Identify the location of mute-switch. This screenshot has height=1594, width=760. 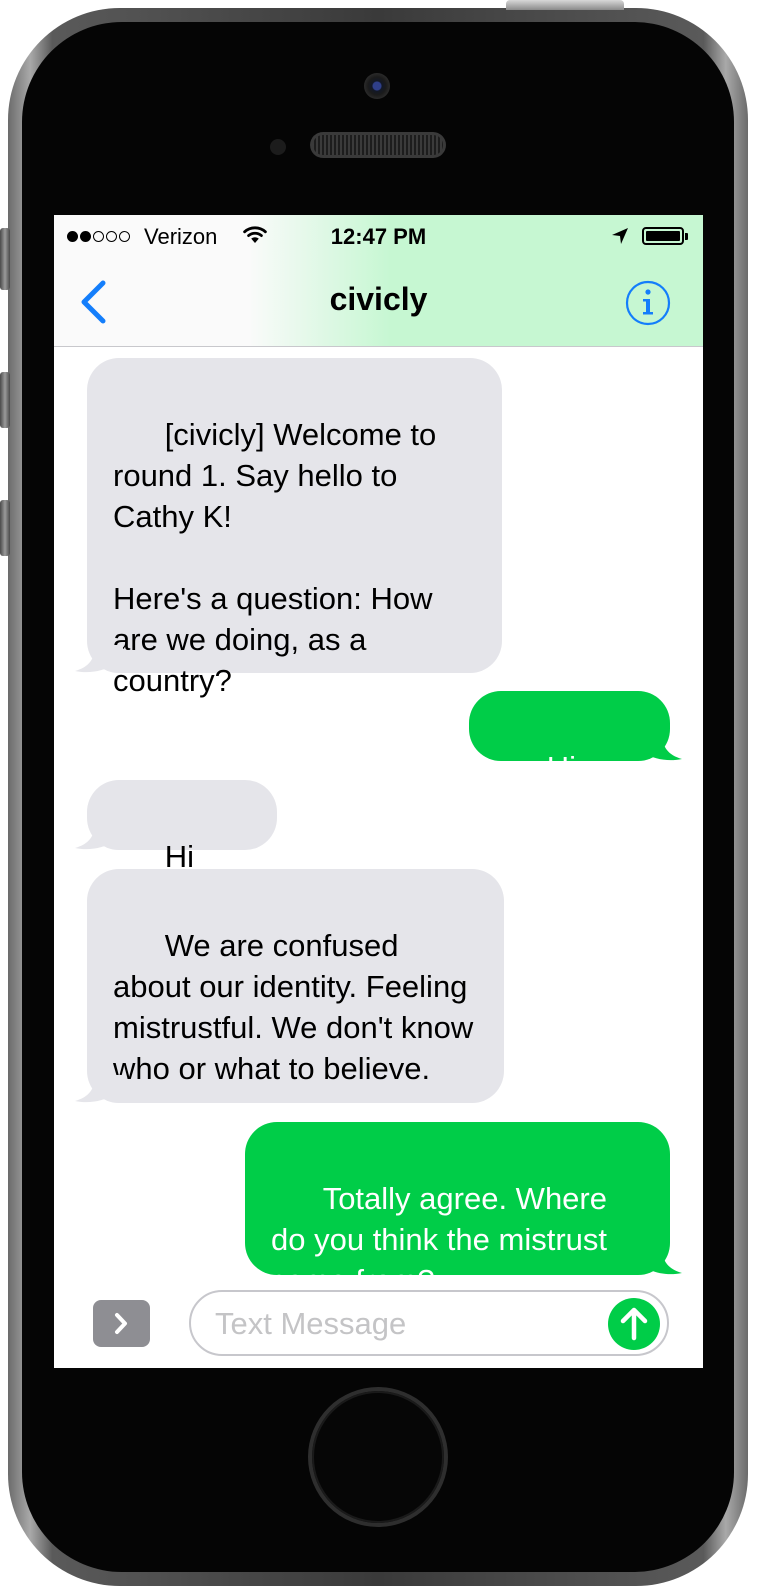
(5, 259).